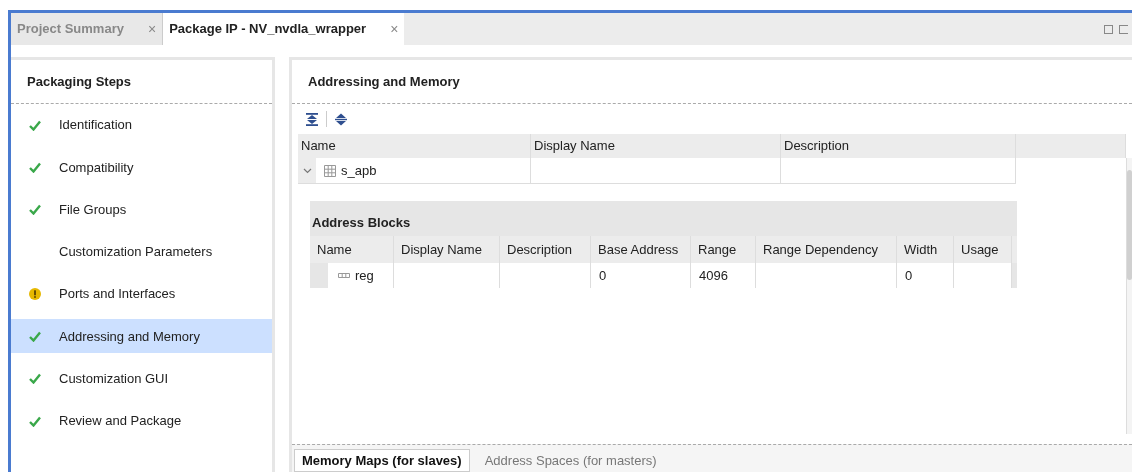 The height and width of the screenshot is (472, 1132). What do you see at coordinates (330, 170) in the screenshot?
I see `grid-icon` at bounding box center [330, 170].